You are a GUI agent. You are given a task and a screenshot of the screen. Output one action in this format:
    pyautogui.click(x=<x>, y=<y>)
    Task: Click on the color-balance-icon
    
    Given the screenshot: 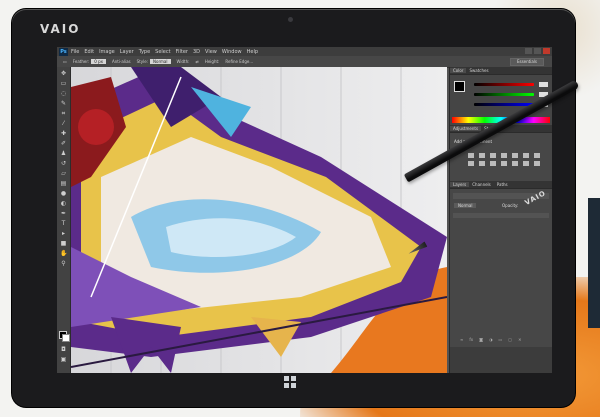 What is the action you would take?
    pyautogui.click(x=537, y=155)
    